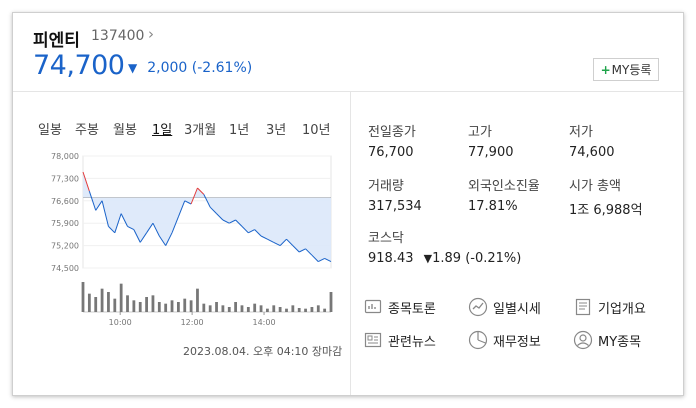  Describe the element at coordinates (491, 152) in the screenshot. I see `stat-value: 77,900` at that location.